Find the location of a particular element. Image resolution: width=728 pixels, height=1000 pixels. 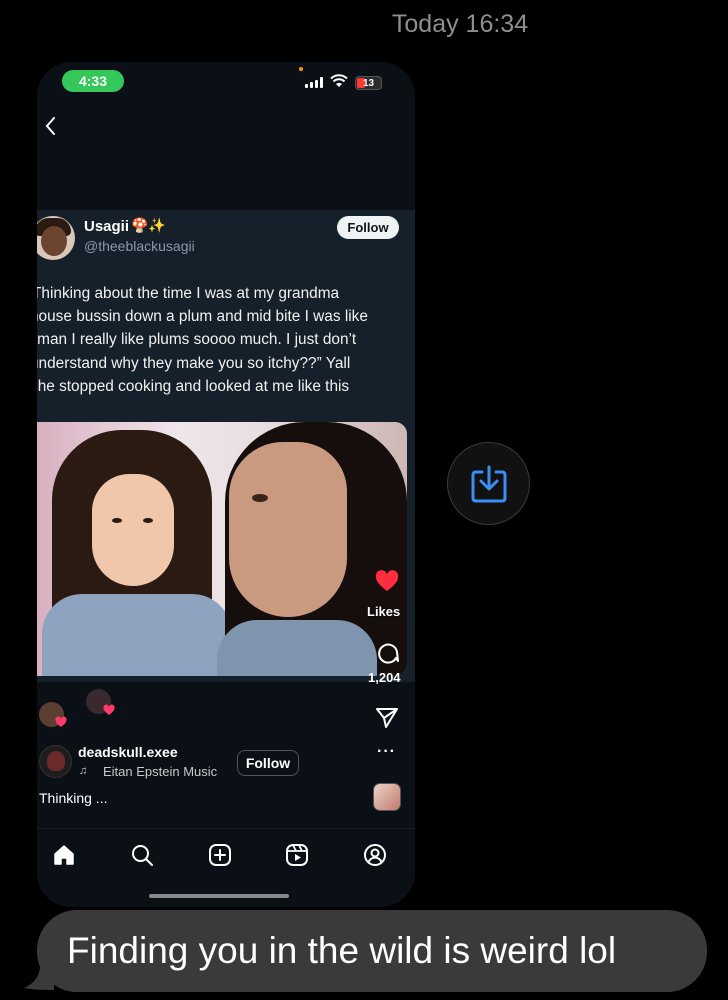

like-heart-icon is located at coordinates (387, 581).